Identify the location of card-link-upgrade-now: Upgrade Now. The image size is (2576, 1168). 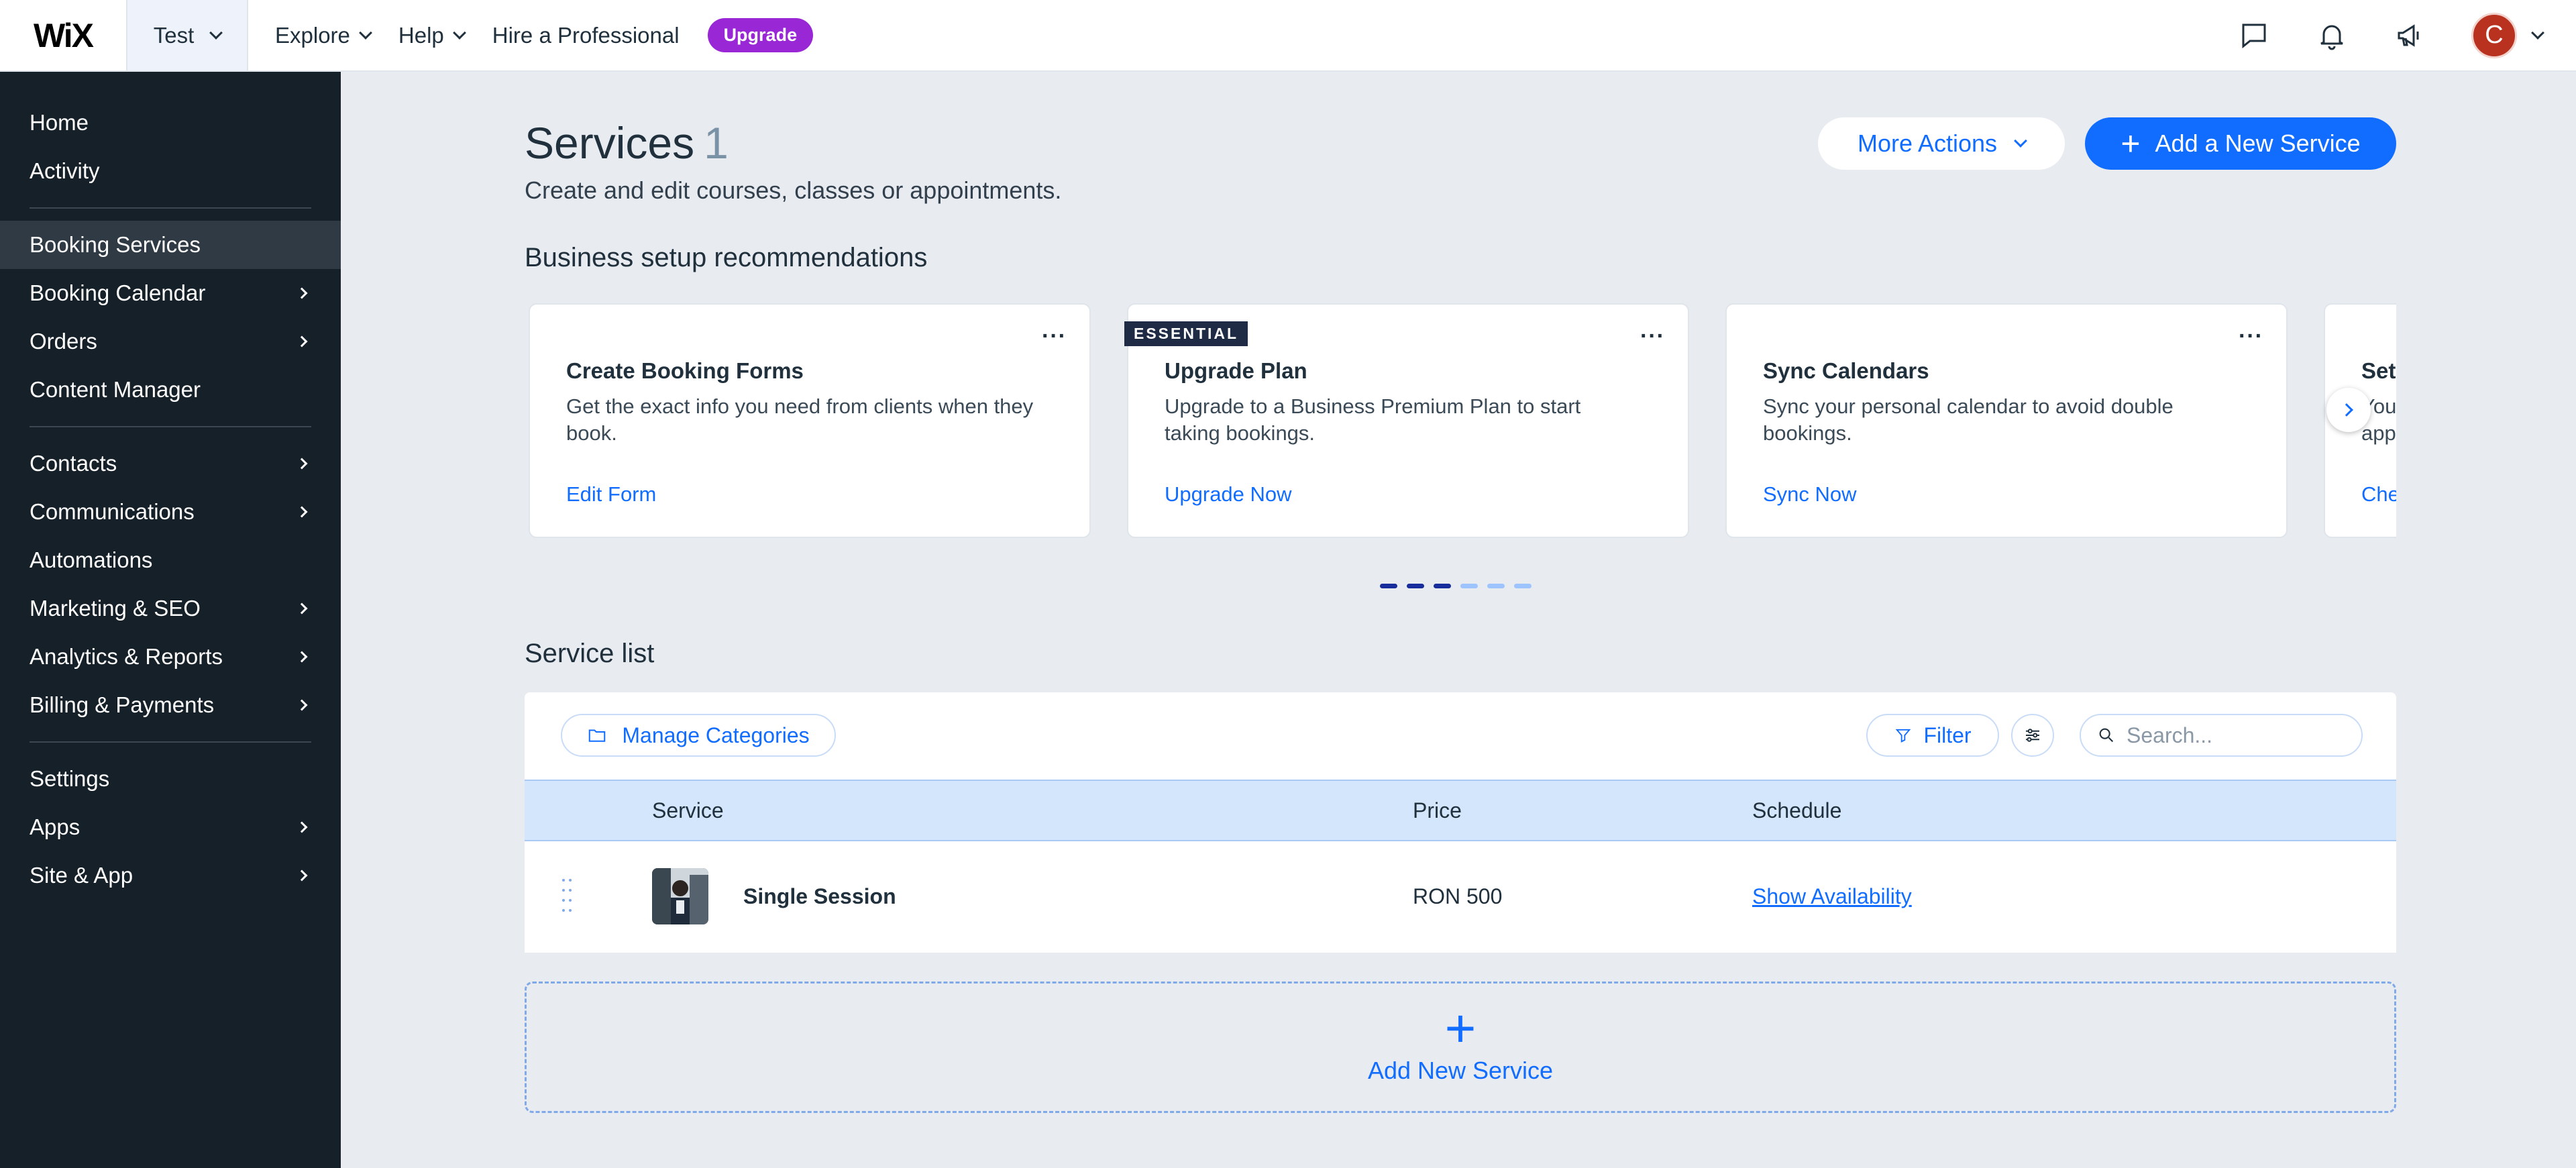
(1228, 494).